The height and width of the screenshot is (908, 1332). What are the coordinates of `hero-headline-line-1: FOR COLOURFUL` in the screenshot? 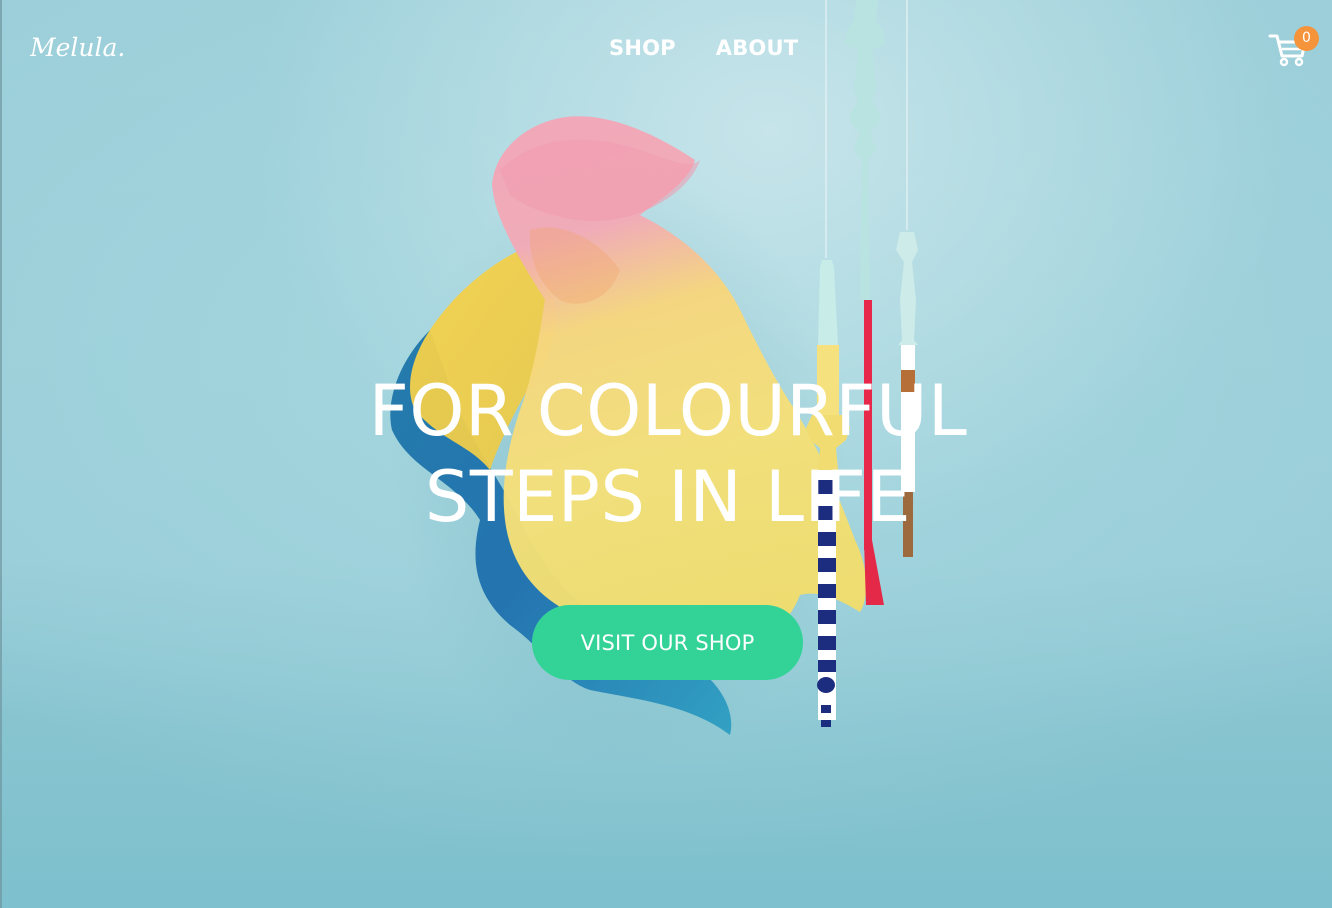 It's located at (668, 411).